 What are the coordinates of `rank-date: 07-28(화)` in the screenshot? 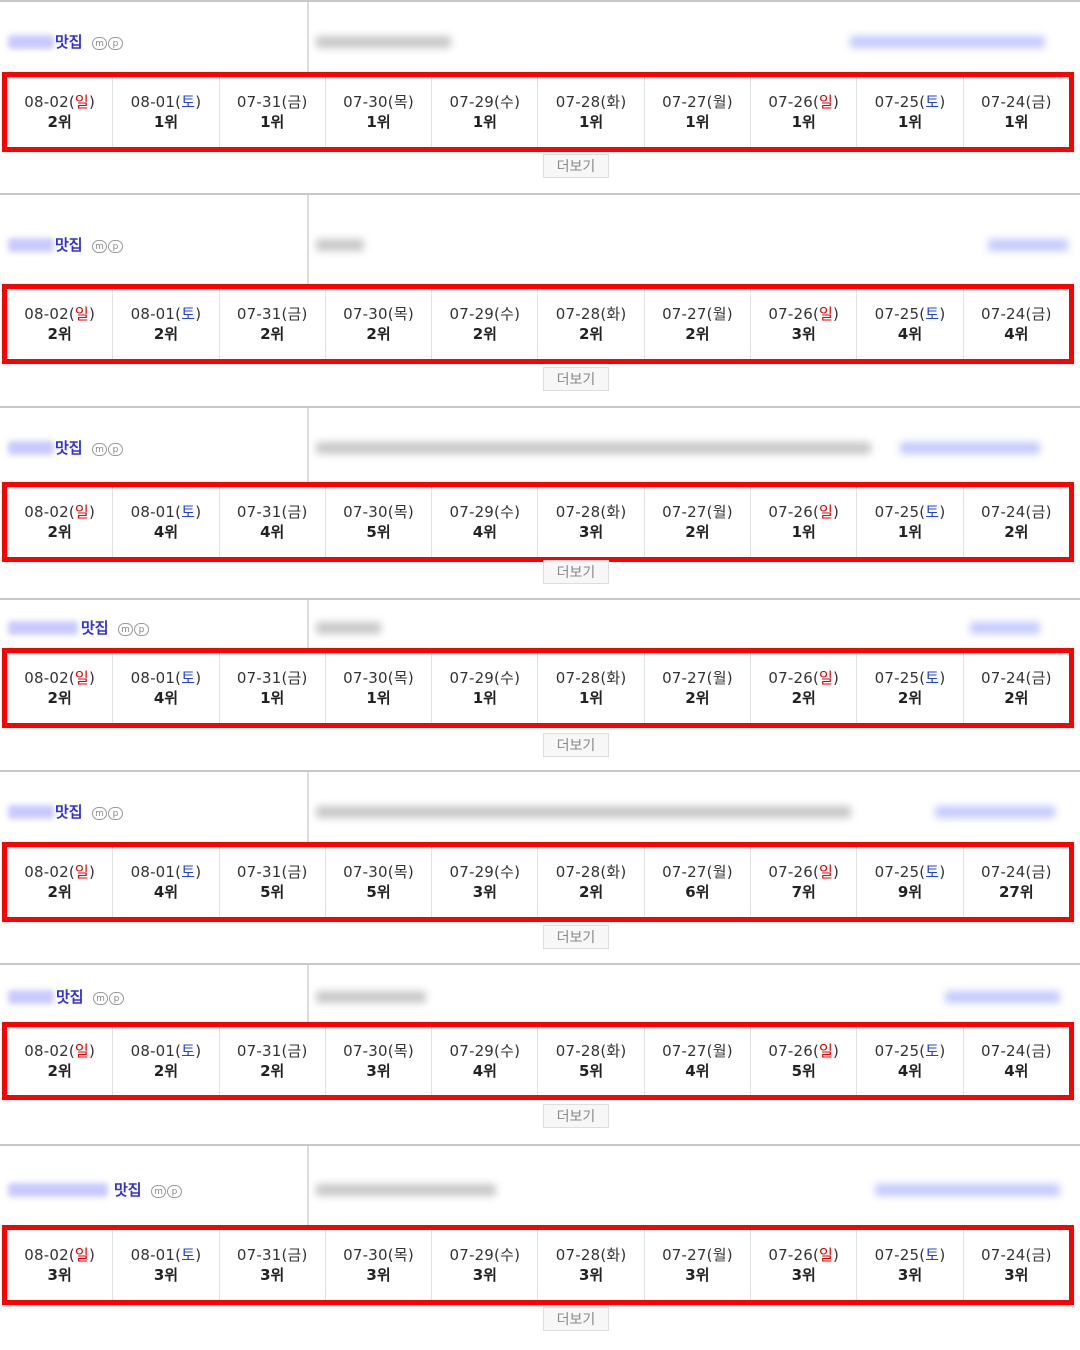 It's located at (590, 872).